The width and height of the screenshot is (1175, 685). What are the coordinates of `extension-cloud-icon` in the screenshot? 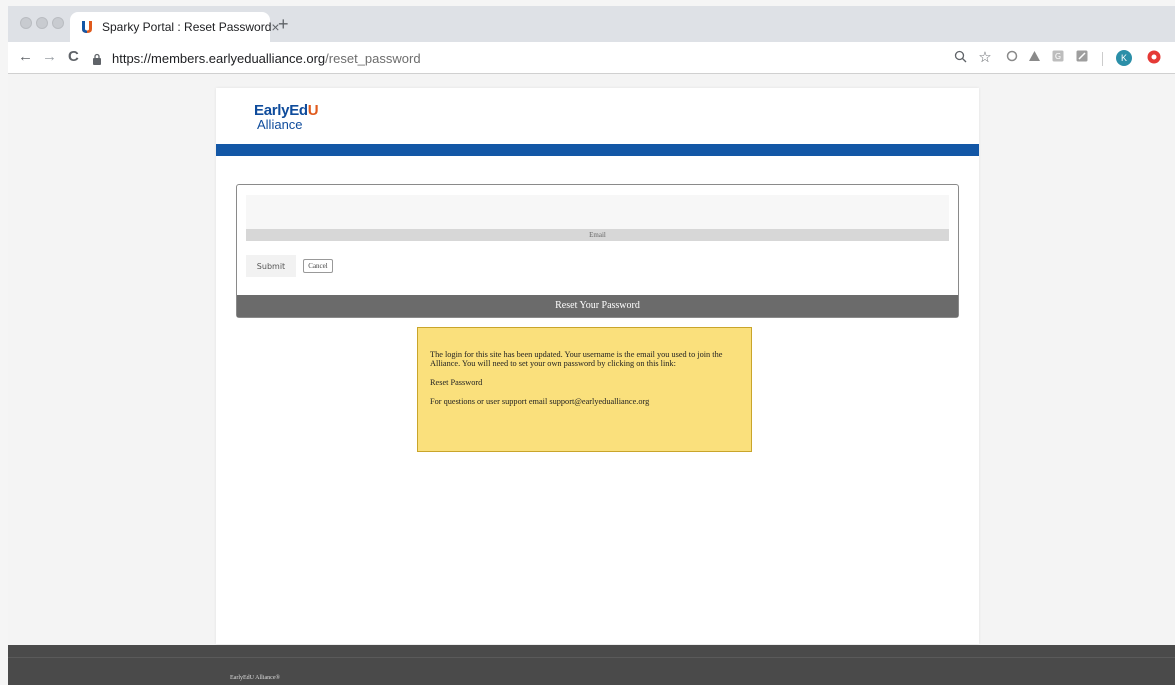 It's located at (1034, 58).